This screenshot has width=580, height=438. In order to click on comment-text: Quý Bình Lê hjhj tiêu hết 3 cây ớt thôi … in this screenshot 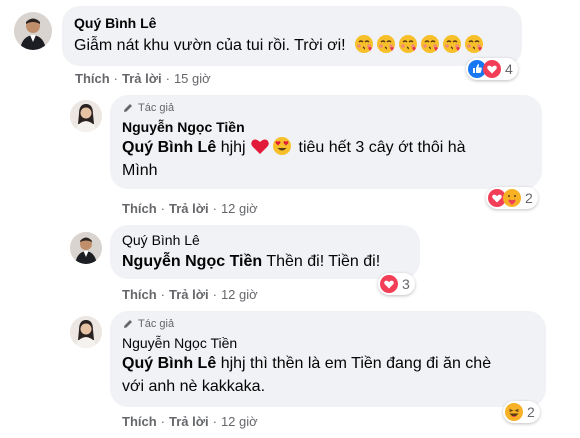, I will do `click(326, 159)`.